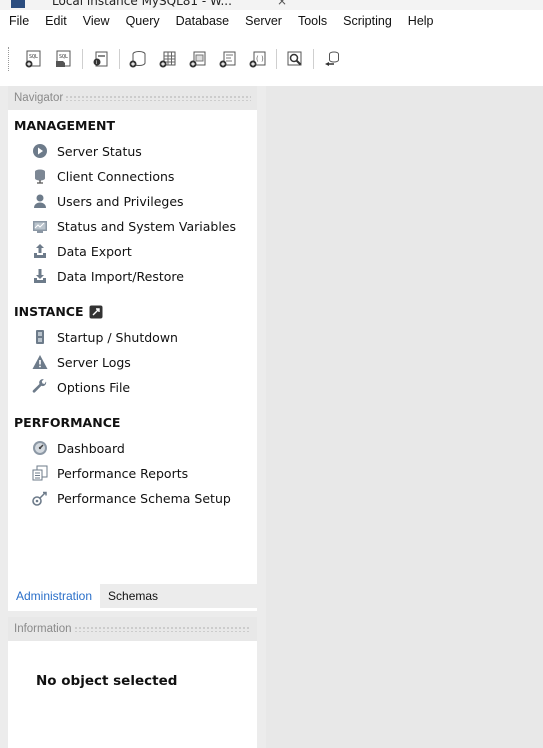 The height and width of the screenshot is (748, 543). I want to click on create-schema-icon, so click(138, 59).